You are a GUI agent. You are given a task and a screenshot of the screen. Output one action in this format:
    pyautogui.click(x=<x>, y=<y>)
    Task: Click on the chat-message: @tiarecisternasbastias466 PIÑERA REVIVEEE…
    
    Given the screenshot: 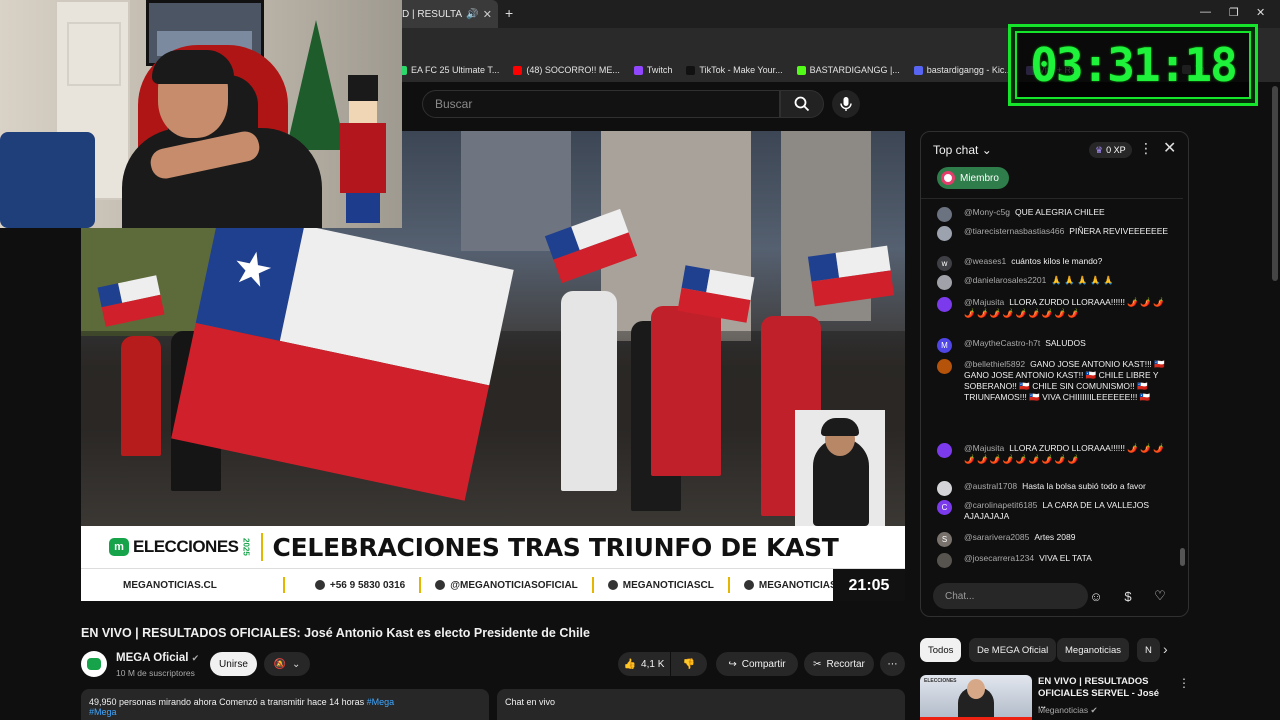 What is the action you would take?
    pyautogui.click(x=1053, y=233)
    